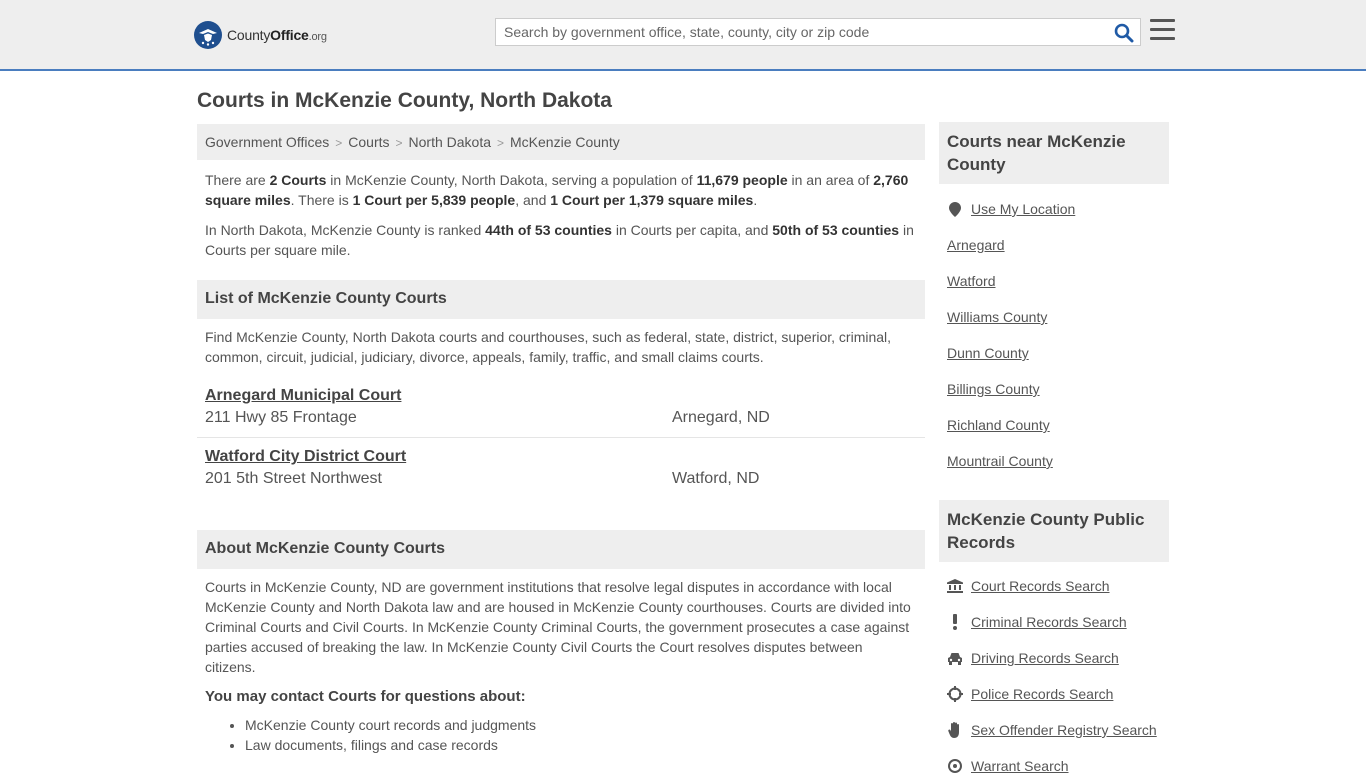  I want to click on court-records-search-link: Court Records Search, so click(1028, 586).